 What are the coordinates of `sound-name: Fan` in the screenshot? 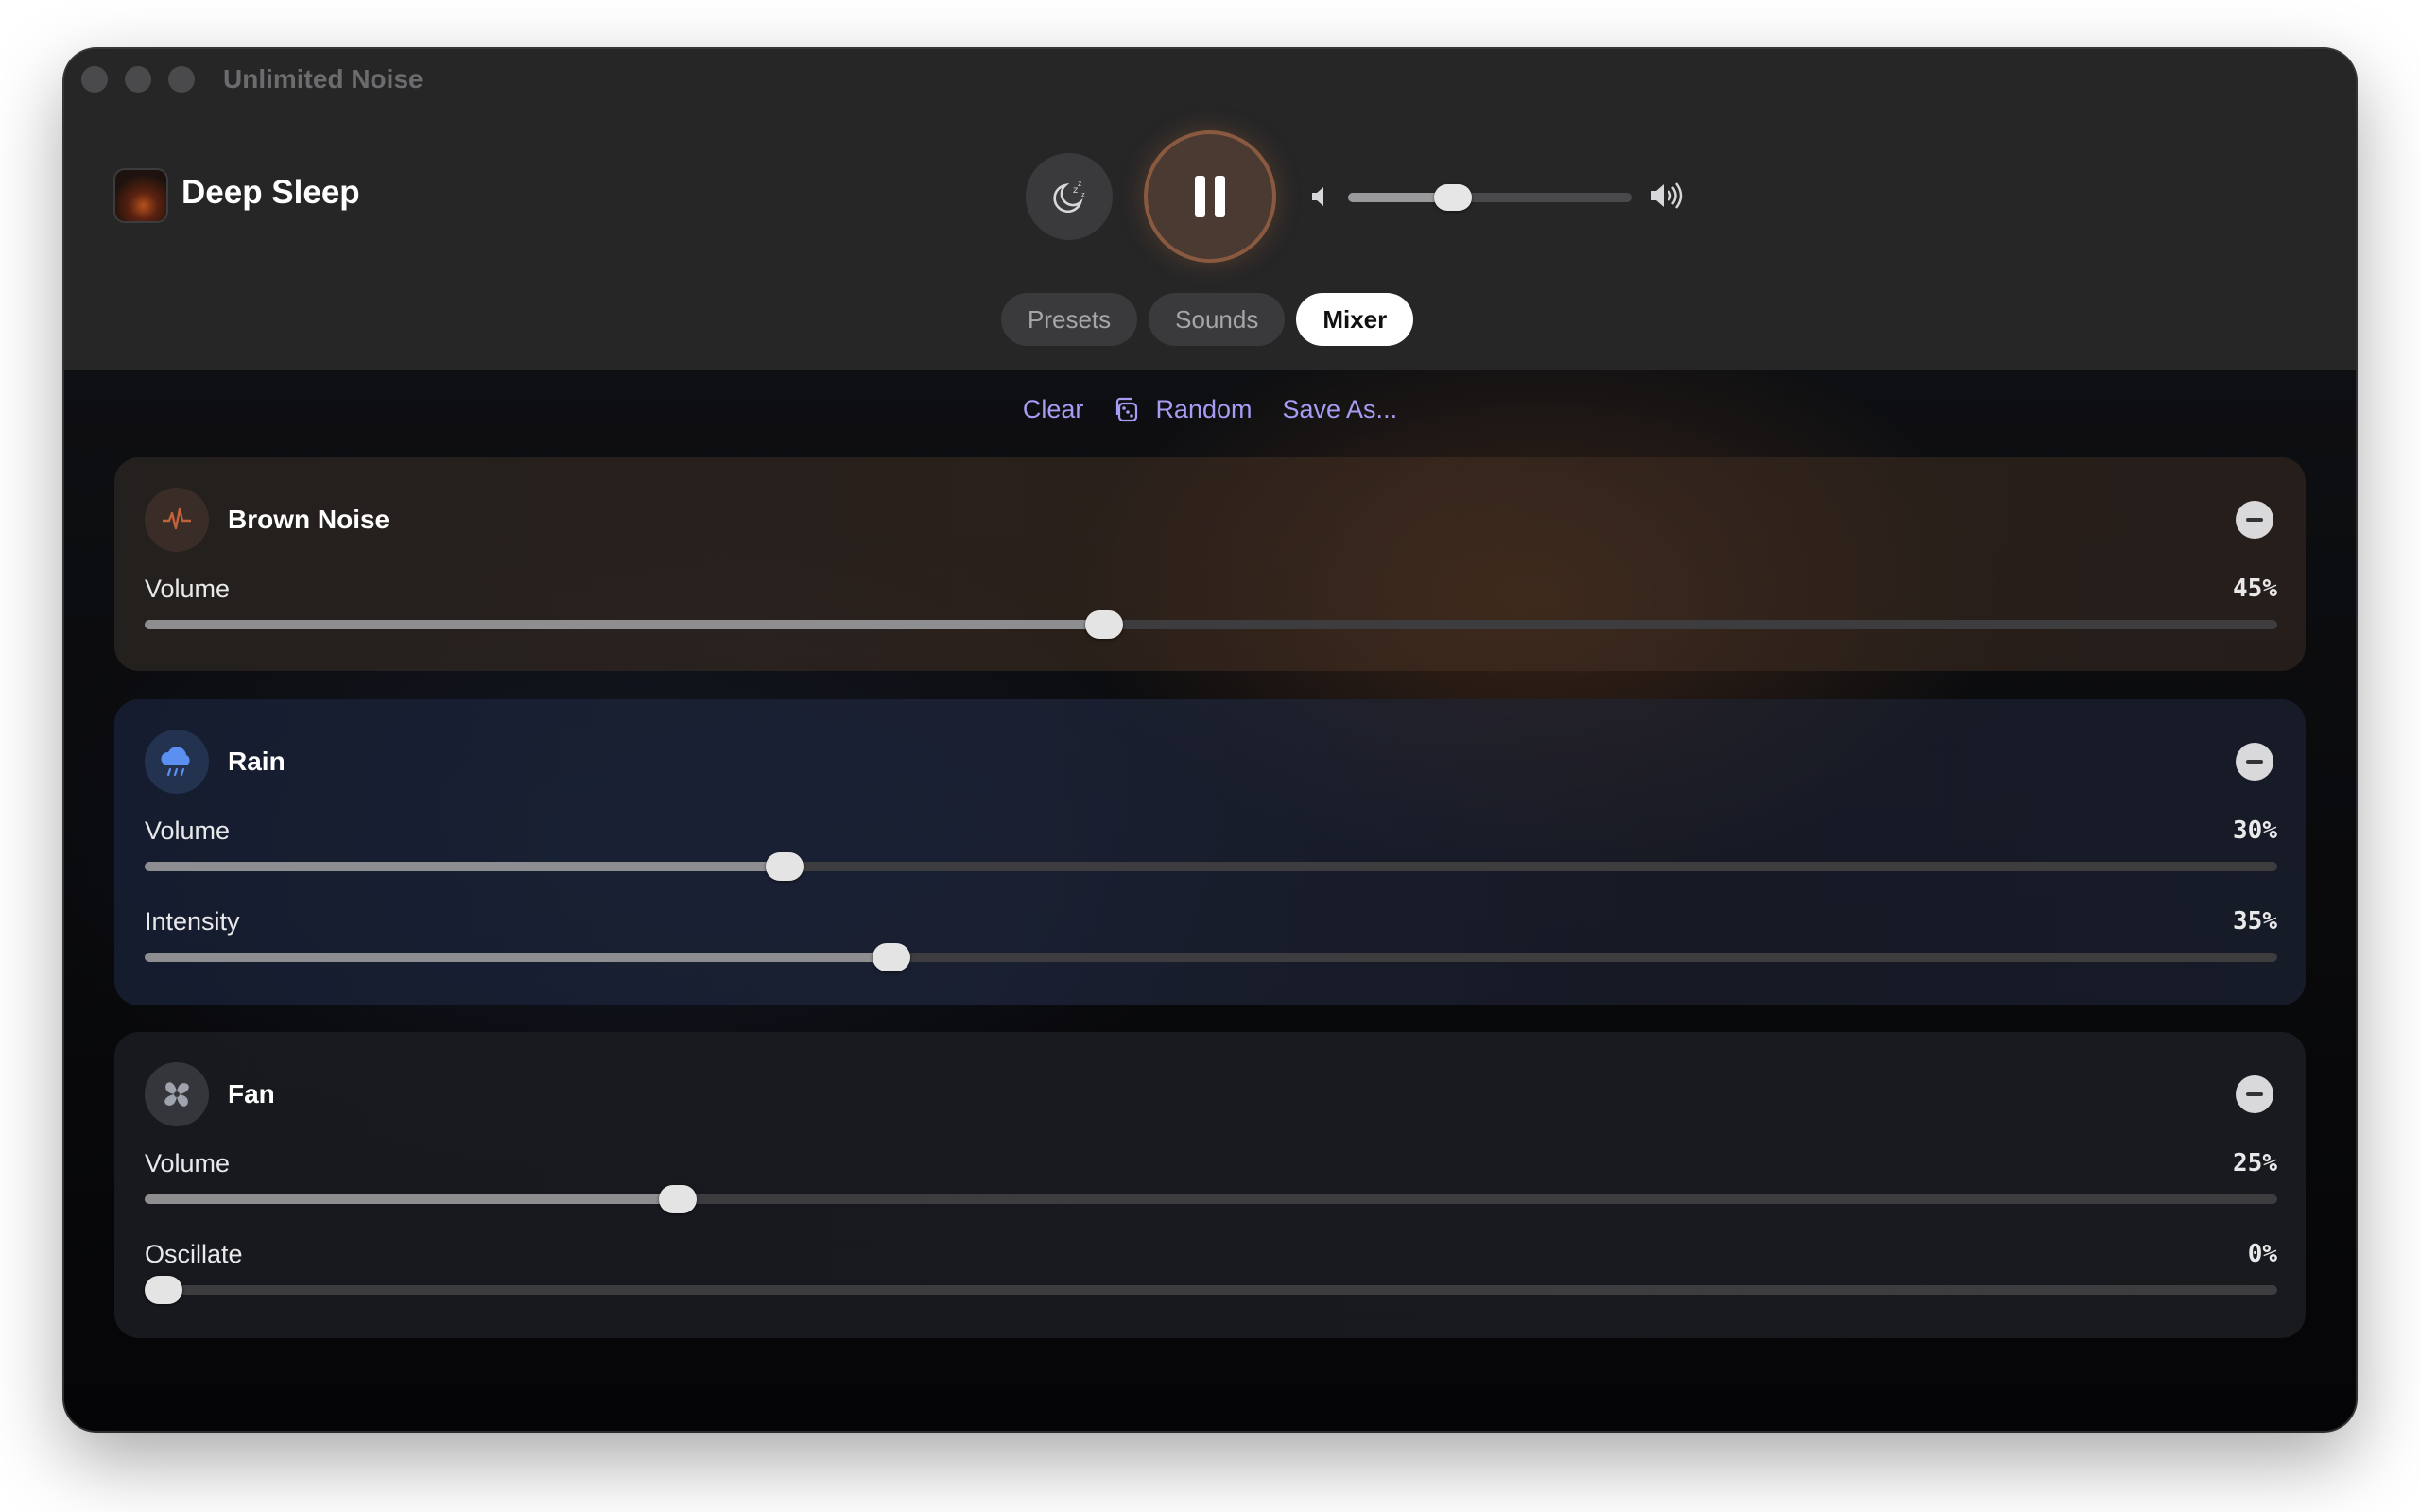 It's located at (251, 1093).